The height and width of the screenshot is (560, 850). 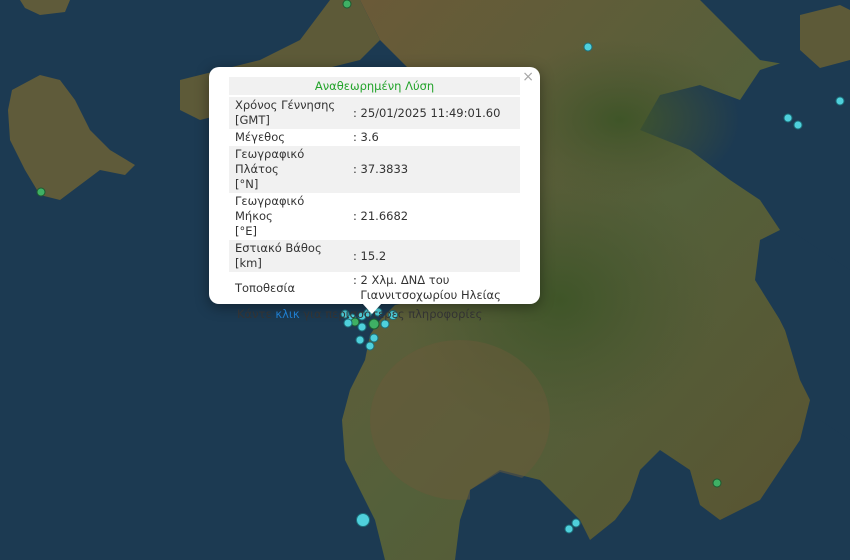 I want to click on row-depth: Εστιακό Βάθος [km] : 15.2, so click(x=374, y=256).